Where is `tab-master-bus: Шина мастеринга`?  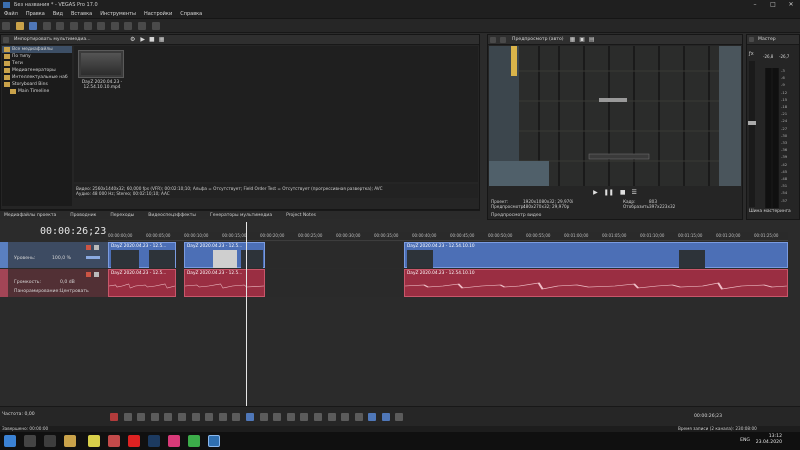
tab-master-bus: Шина мастеринга is located at coordinates (770, 211).